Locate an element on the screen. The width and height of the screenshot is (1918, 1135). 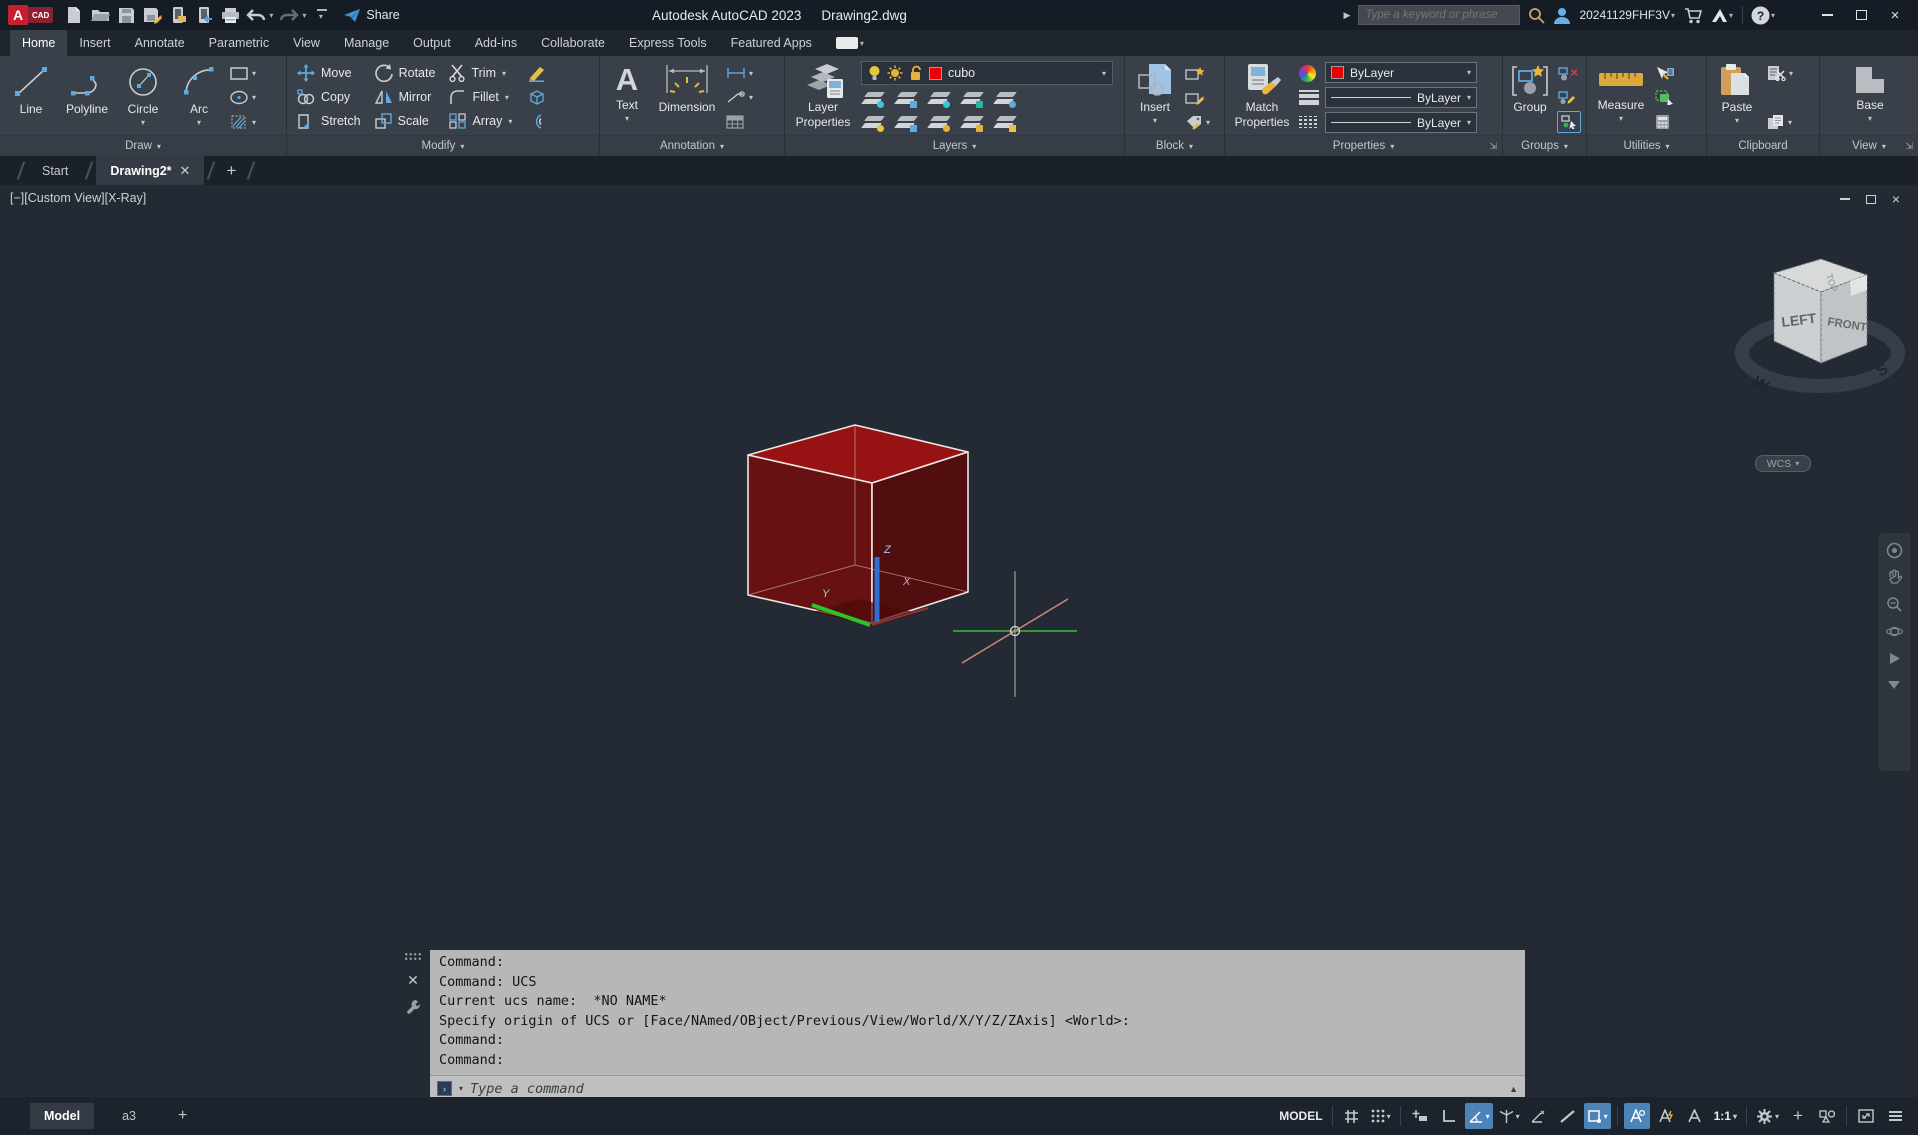
trim-tool: Trim ▾ is located at coordinates (480, 73).